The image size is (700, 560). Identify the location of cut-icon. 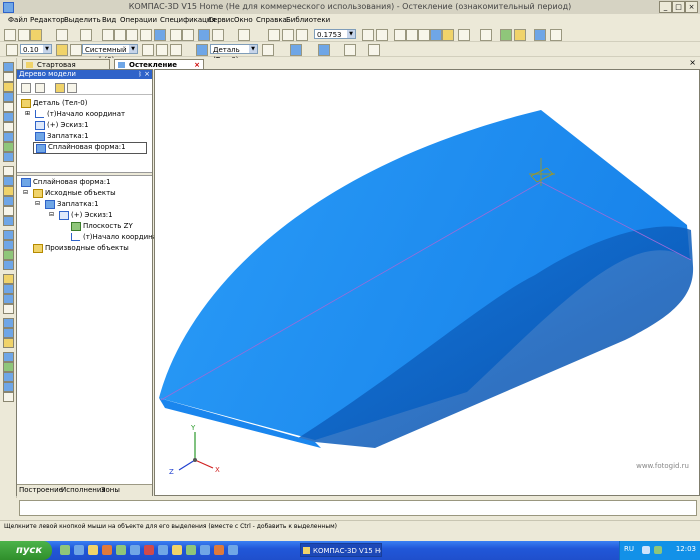
(108, 35).